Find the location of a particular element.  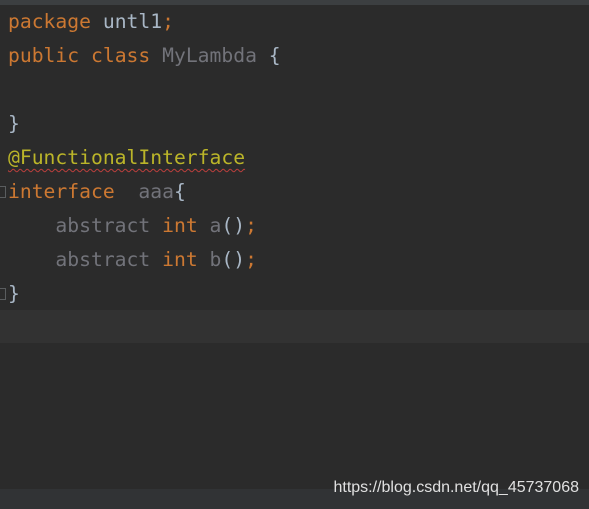

code-line-2: public class MyLambda { is located at coordinates (144, 56).